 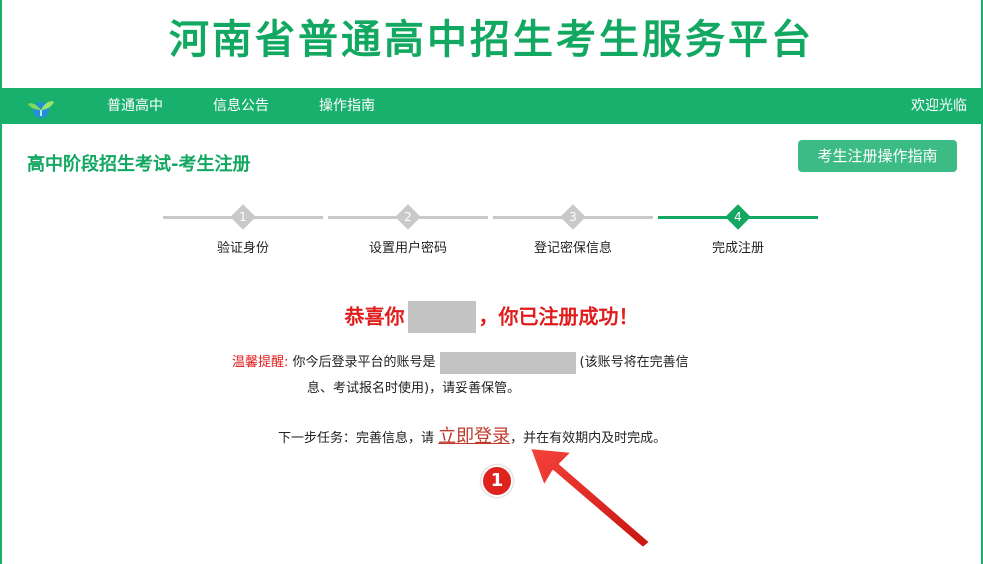 What do you see at coordinates (507, 362) in the screenshot?
I see `masked-account-number` at bounding box center [507, 362].